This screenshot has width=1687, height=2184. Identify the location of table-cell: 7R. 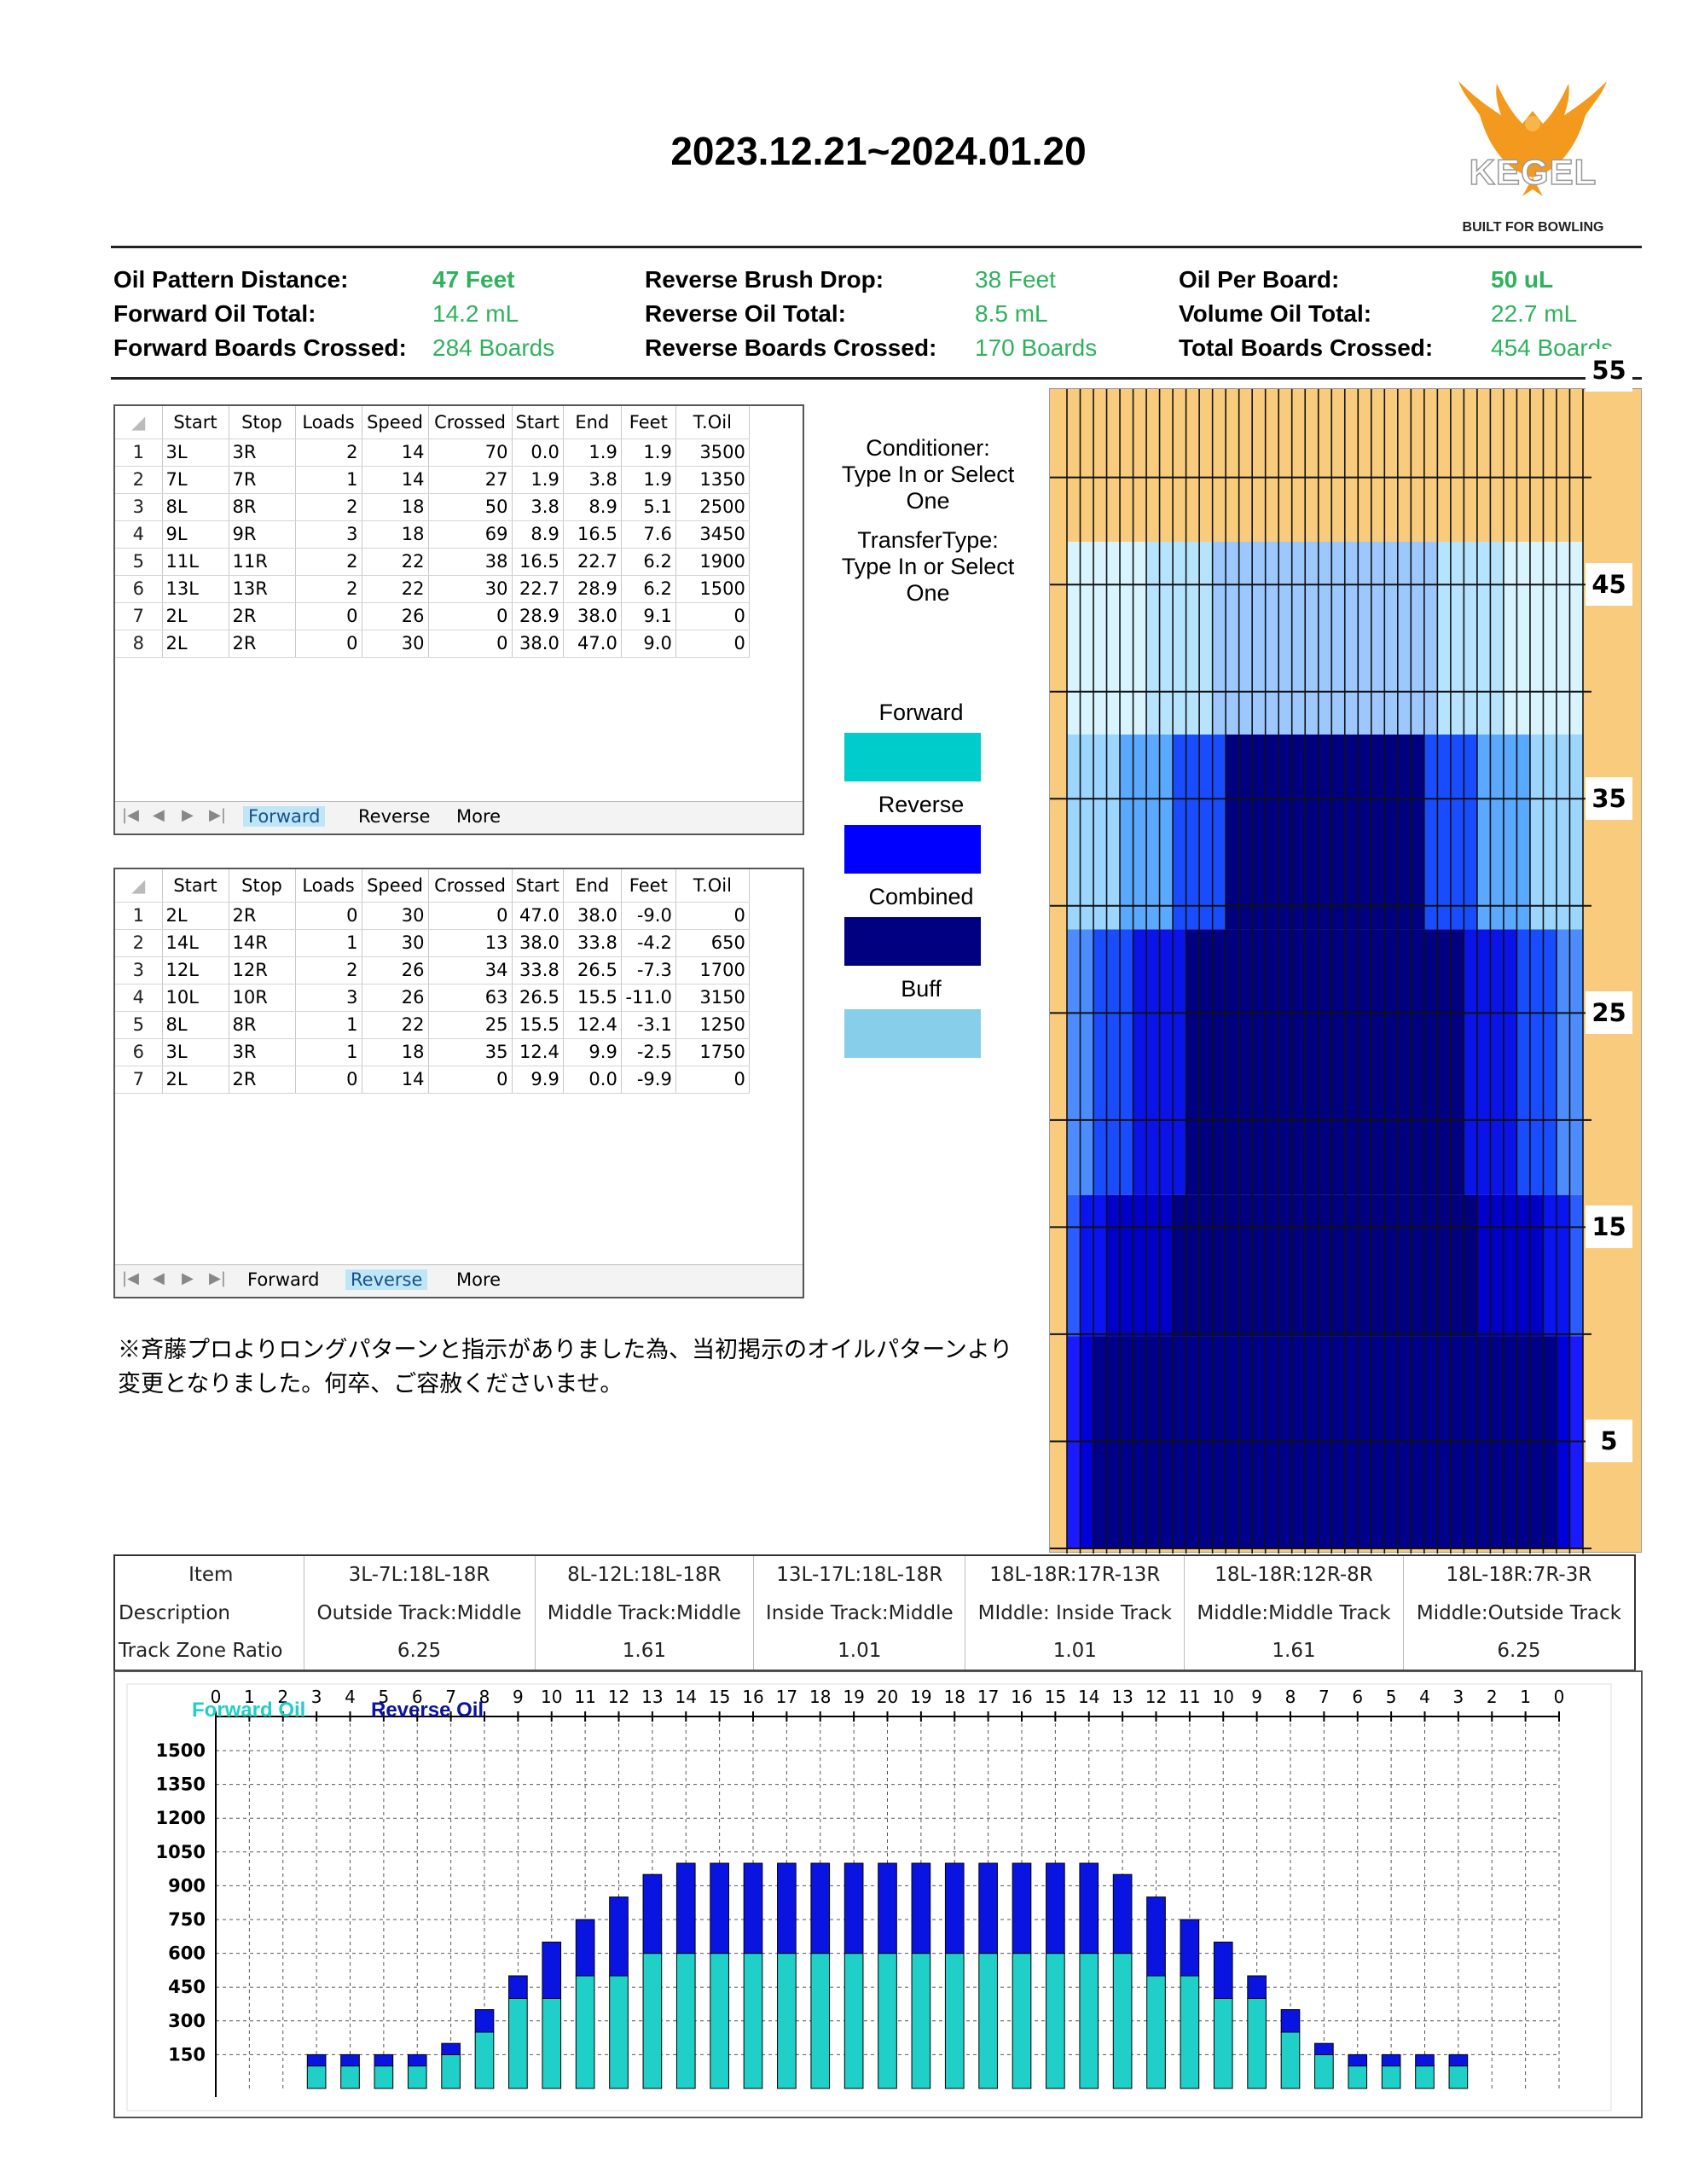
(263, 480).